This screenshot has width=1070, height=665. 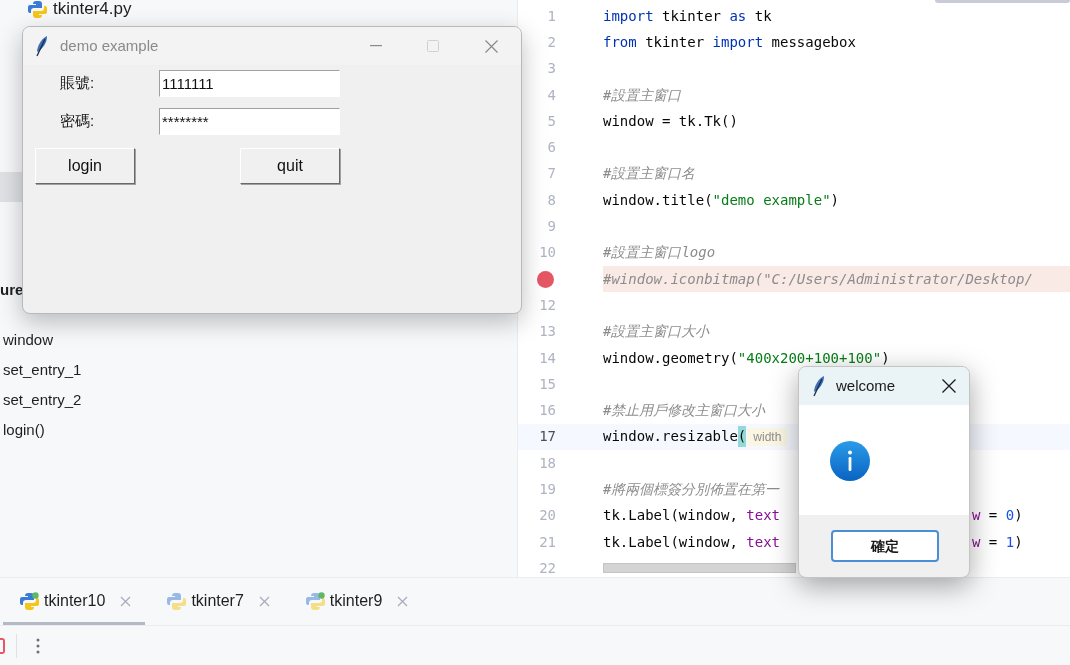 What do you see at coordinates (658, 200) in the screenshot?
I see `code-token: window.title(` at bounding box center [658, 200].